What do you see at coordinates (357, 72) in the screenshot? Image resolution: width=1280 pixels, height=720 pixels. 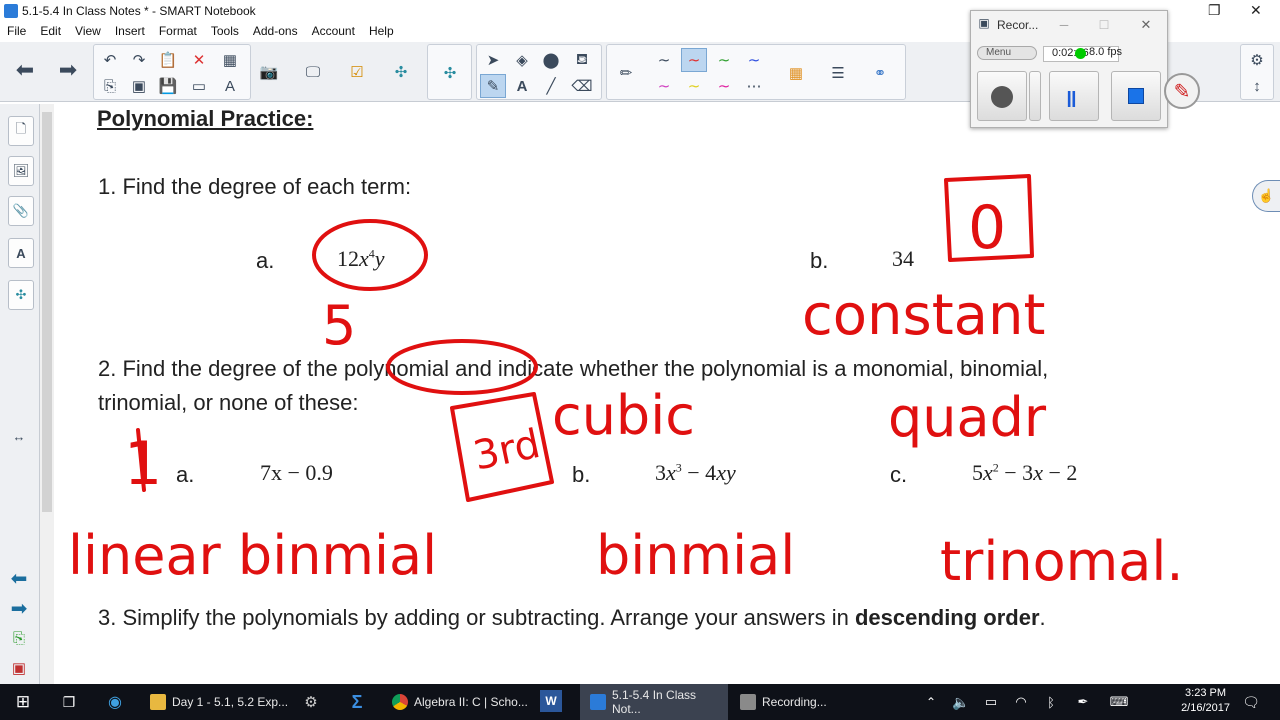 I see `response-icon: ☑` at bounding box center [357, 72].